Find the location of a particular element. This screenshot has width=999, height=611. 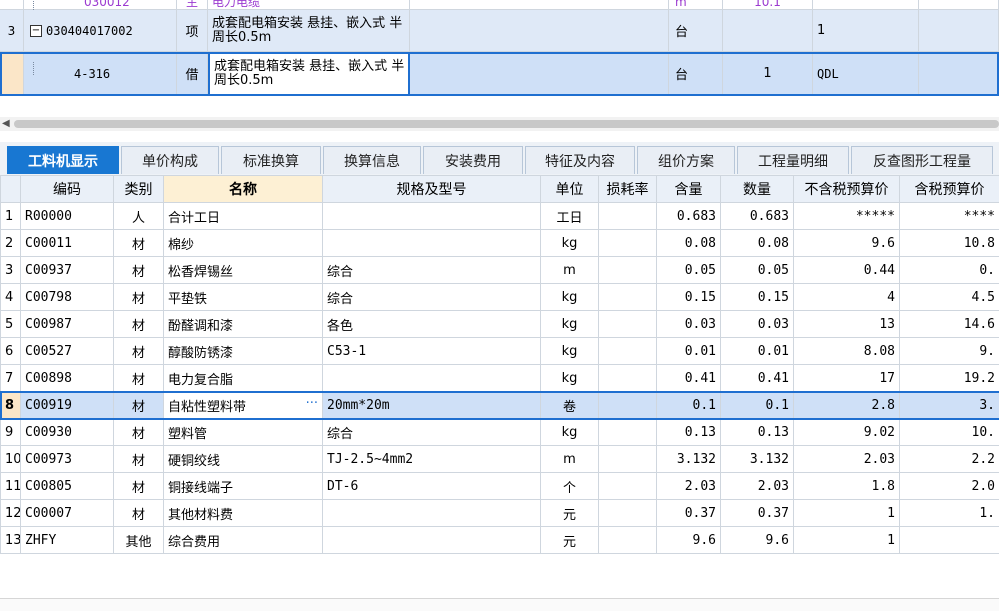

table-row: 4C00798材平垫铁综合kg0.150.1544.5 is located at coordinates (500, 297).